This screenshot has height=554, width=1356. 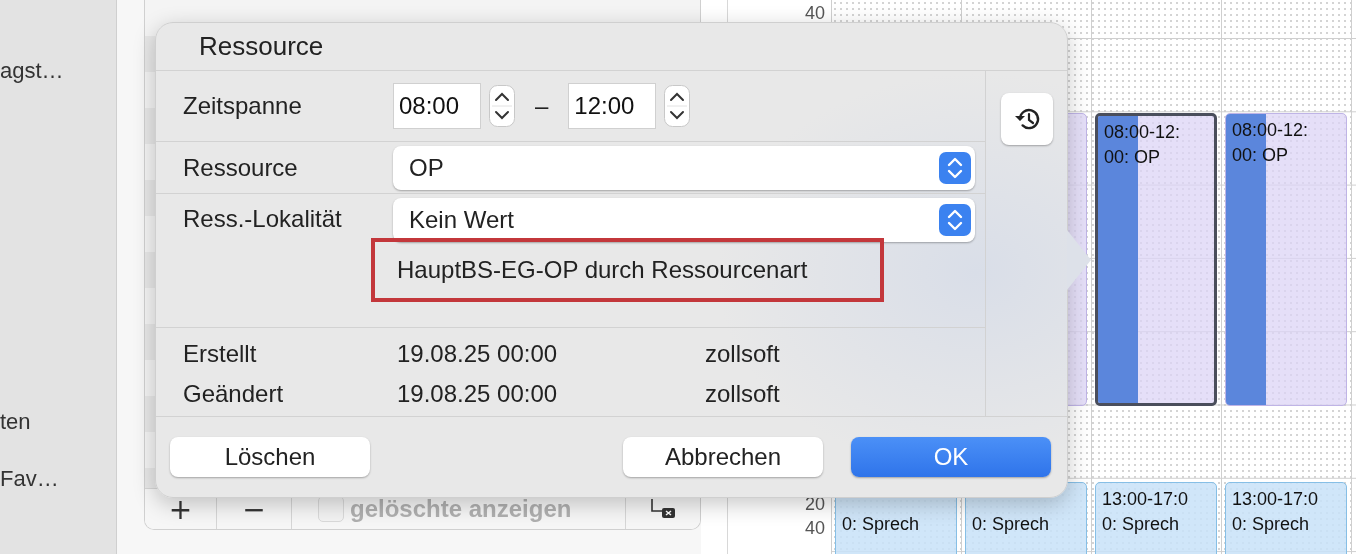 What do you see at coordinates (220, 354) in the screenshot?
I see `meta-label: Erstellt` at bounding box center [220, 354].